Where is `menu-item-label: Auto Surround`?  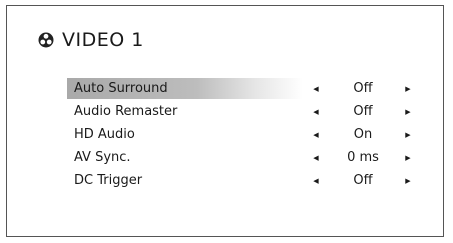
menu-item-label: Auto Surround is located at coordinates (185, 88).